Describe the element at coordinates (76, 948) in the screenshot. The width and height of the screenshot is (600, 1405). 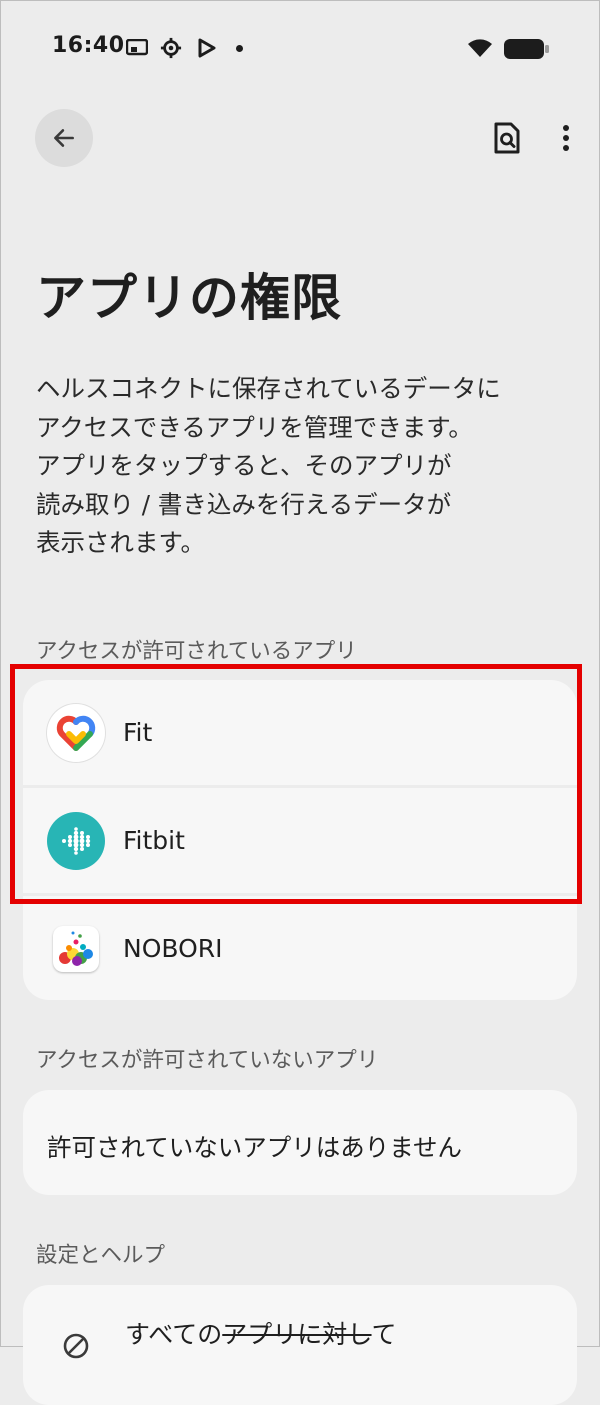
I see `nobori-icon` at that location.